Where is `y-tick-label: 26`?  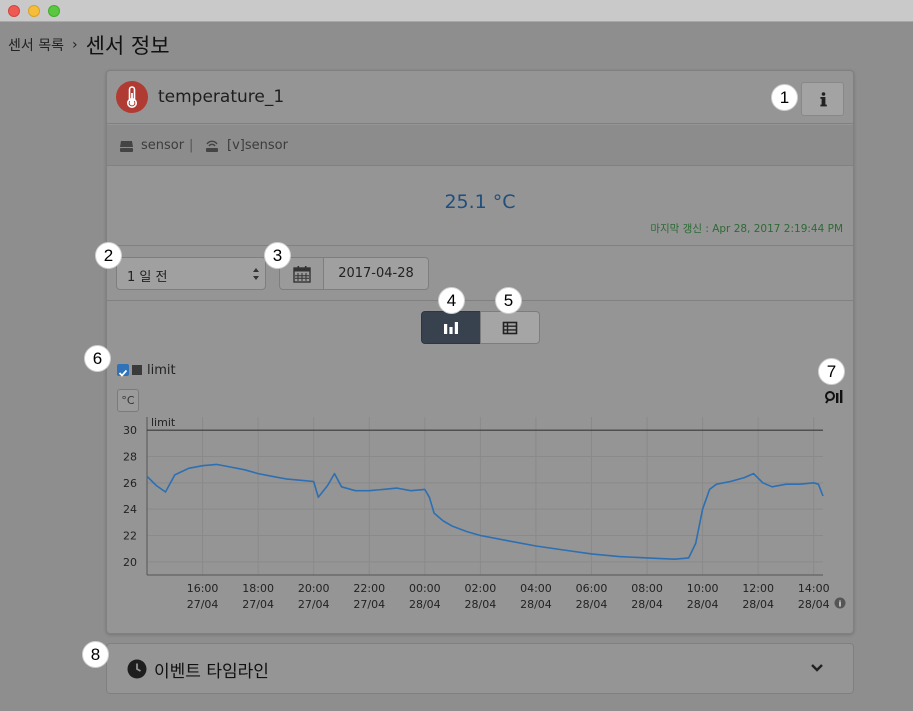
y-tick-label: 26 is located at coordinates (130, 483).